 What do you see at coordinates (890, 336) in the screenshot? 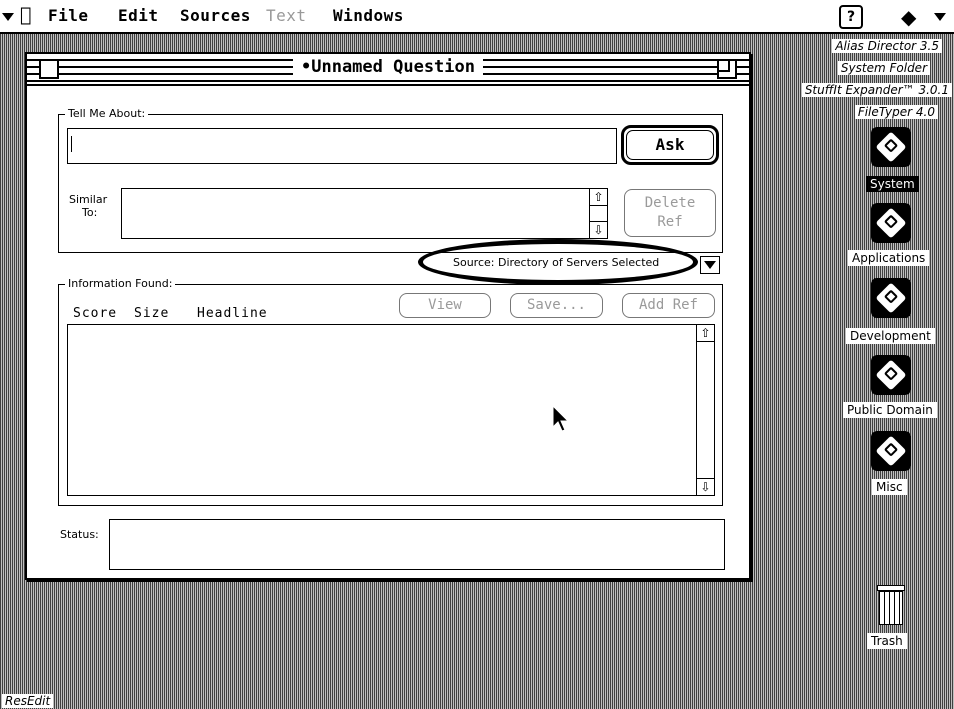
I see `desktop-icon-label-development: Development` at bounding box center [890, 336].